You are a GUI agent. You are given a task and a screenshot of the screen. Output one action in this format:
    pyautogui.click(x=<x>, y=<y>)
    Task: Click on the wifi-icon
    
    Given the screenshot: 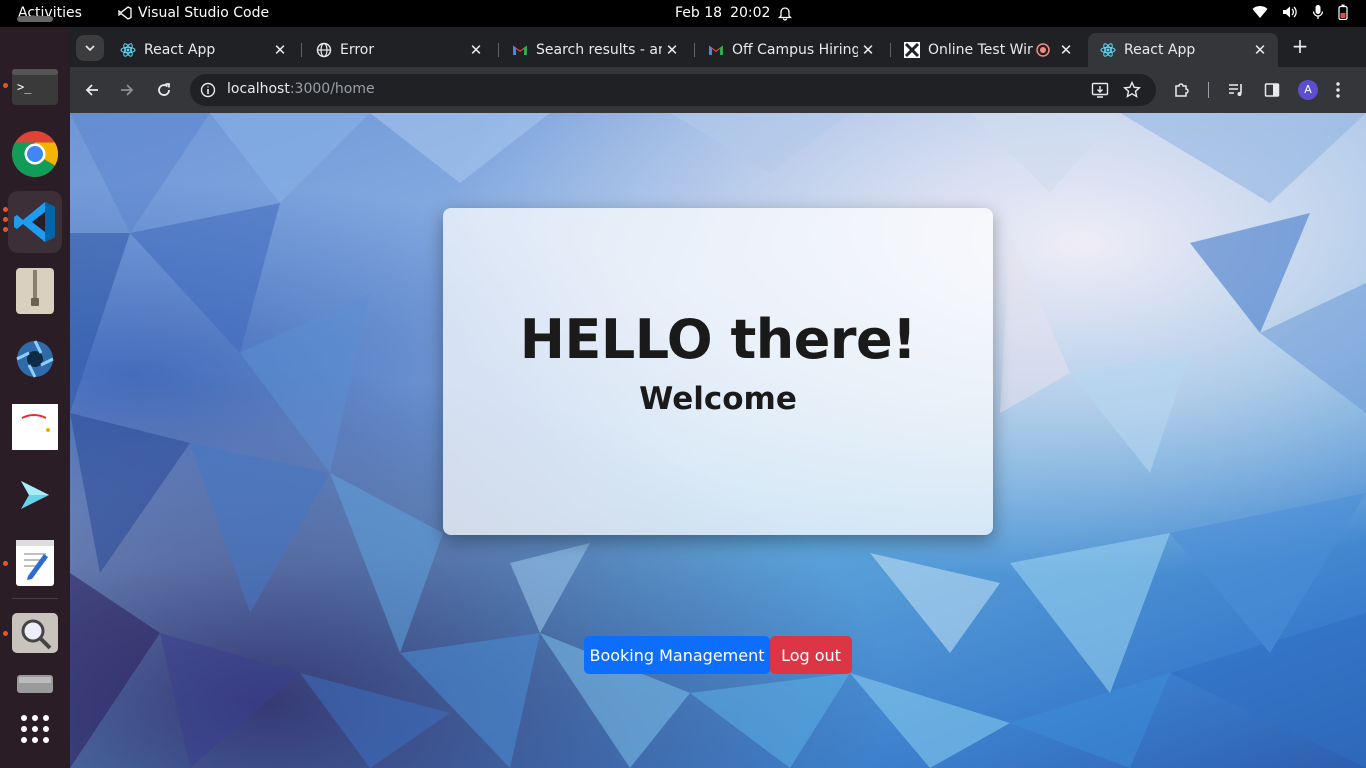 What is the action you would take?
    pyautogui.click(x=1260, y=12)
    